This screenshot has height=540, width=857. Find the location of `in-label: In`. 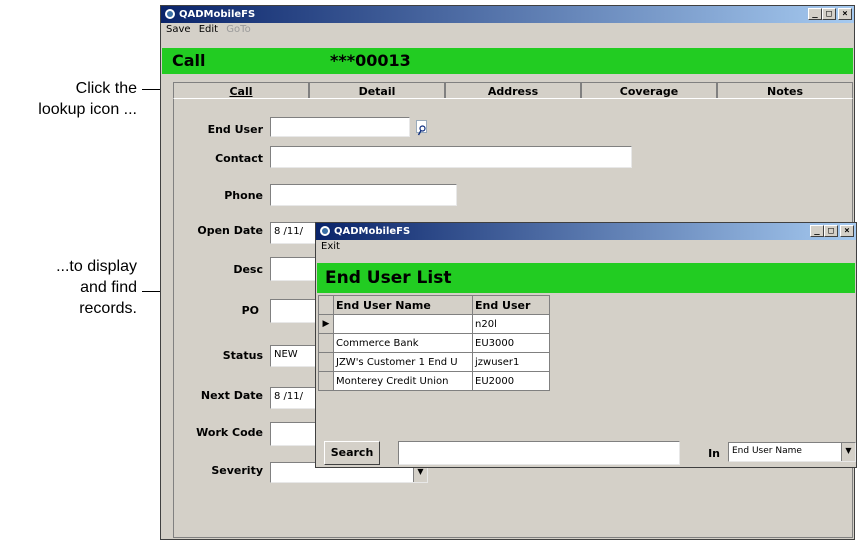

in-label: In is located at coordinates (714, 453).